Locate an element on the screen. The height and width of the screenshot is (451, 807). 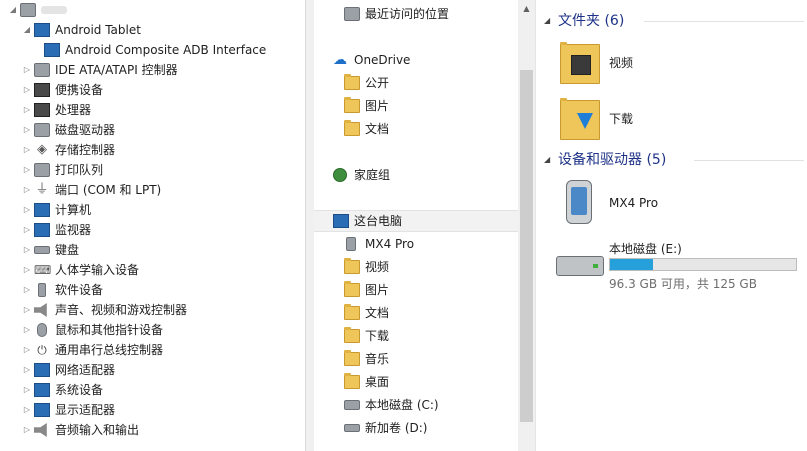
hard-drive-icon is located at coordinates (580, 266).